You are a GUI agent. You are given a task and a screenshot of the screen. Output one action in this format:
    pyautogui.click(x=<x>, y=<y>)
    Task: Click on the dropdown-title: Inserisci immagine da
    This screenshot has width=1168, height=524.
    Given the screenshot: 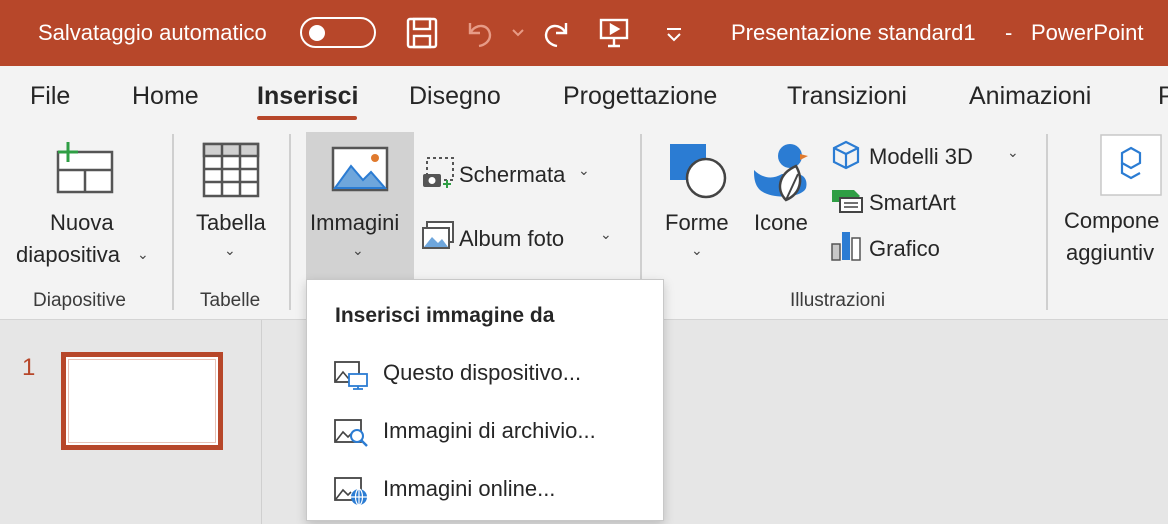 What is the action you would take?
    pyautogui.click(x=445, y=315)
    